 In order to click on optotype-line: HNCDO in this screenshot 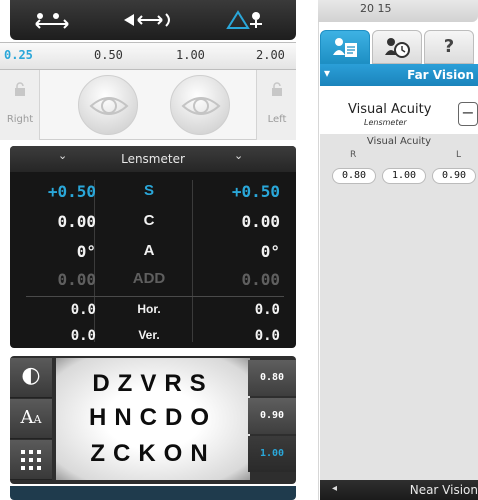, I will do `click(153, 417)`.